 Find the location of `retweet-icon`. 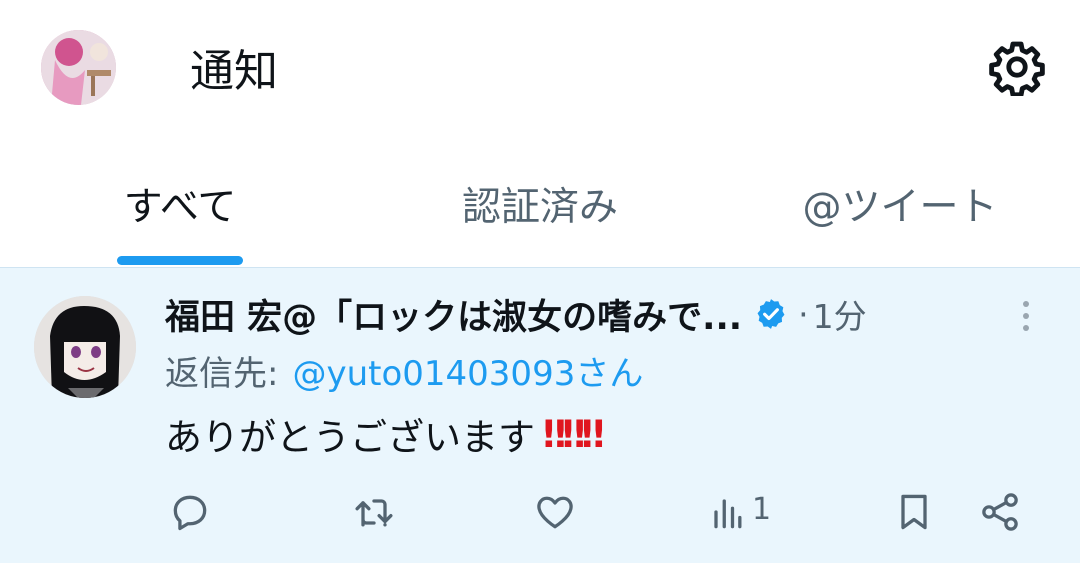

retweet-icon is located at coordinates (374, 512).